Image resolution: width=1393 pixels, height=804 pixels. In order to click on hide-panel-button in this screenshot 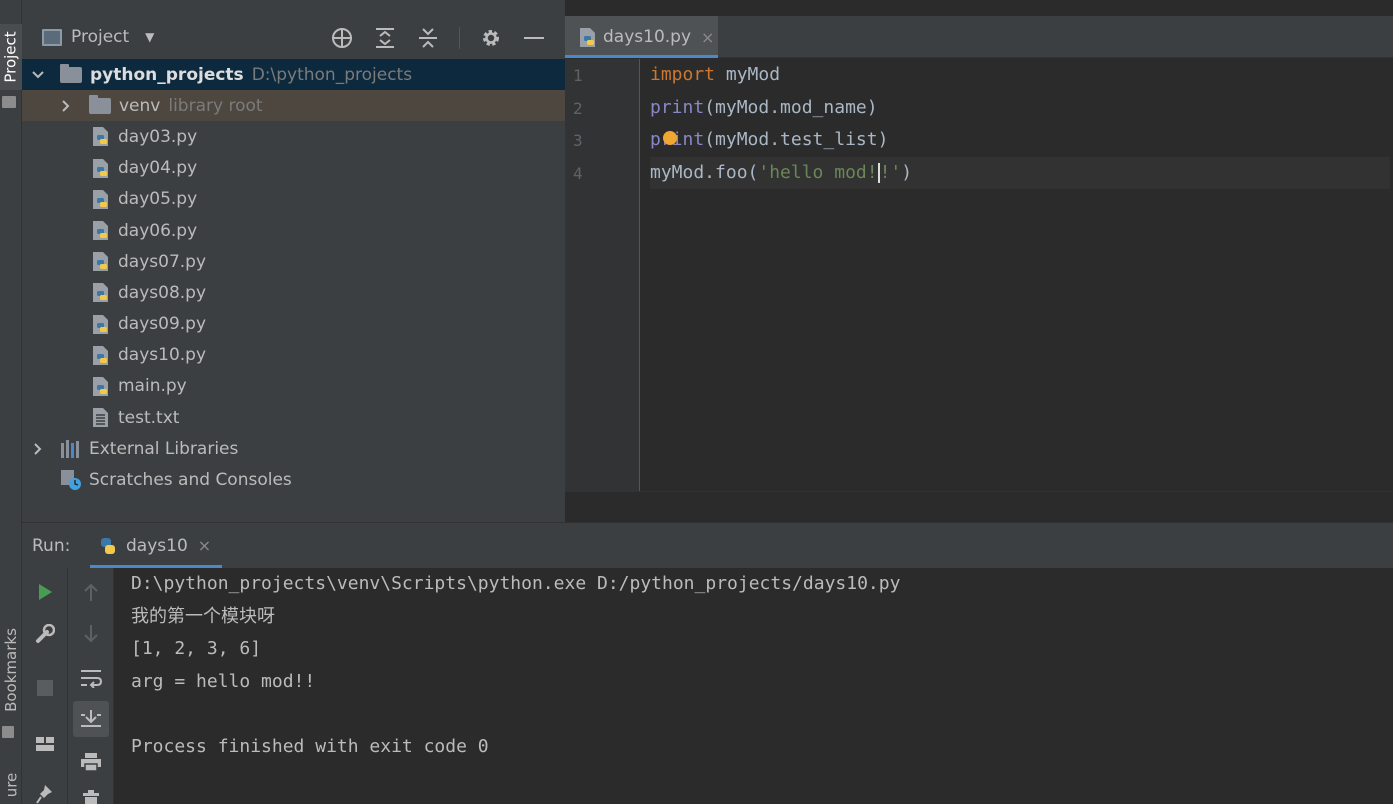, I will do `click(533, 38)`.